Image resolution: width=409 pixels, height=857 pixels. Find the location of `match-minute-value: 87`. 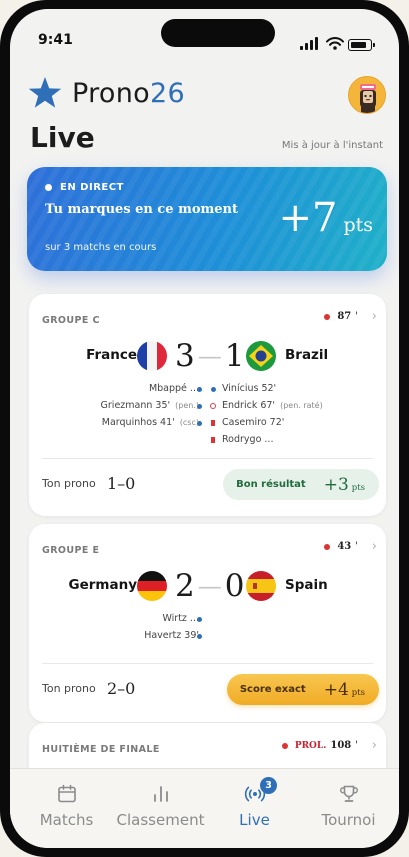

match-minute-value: 87 is located at coordinates (344, 316).